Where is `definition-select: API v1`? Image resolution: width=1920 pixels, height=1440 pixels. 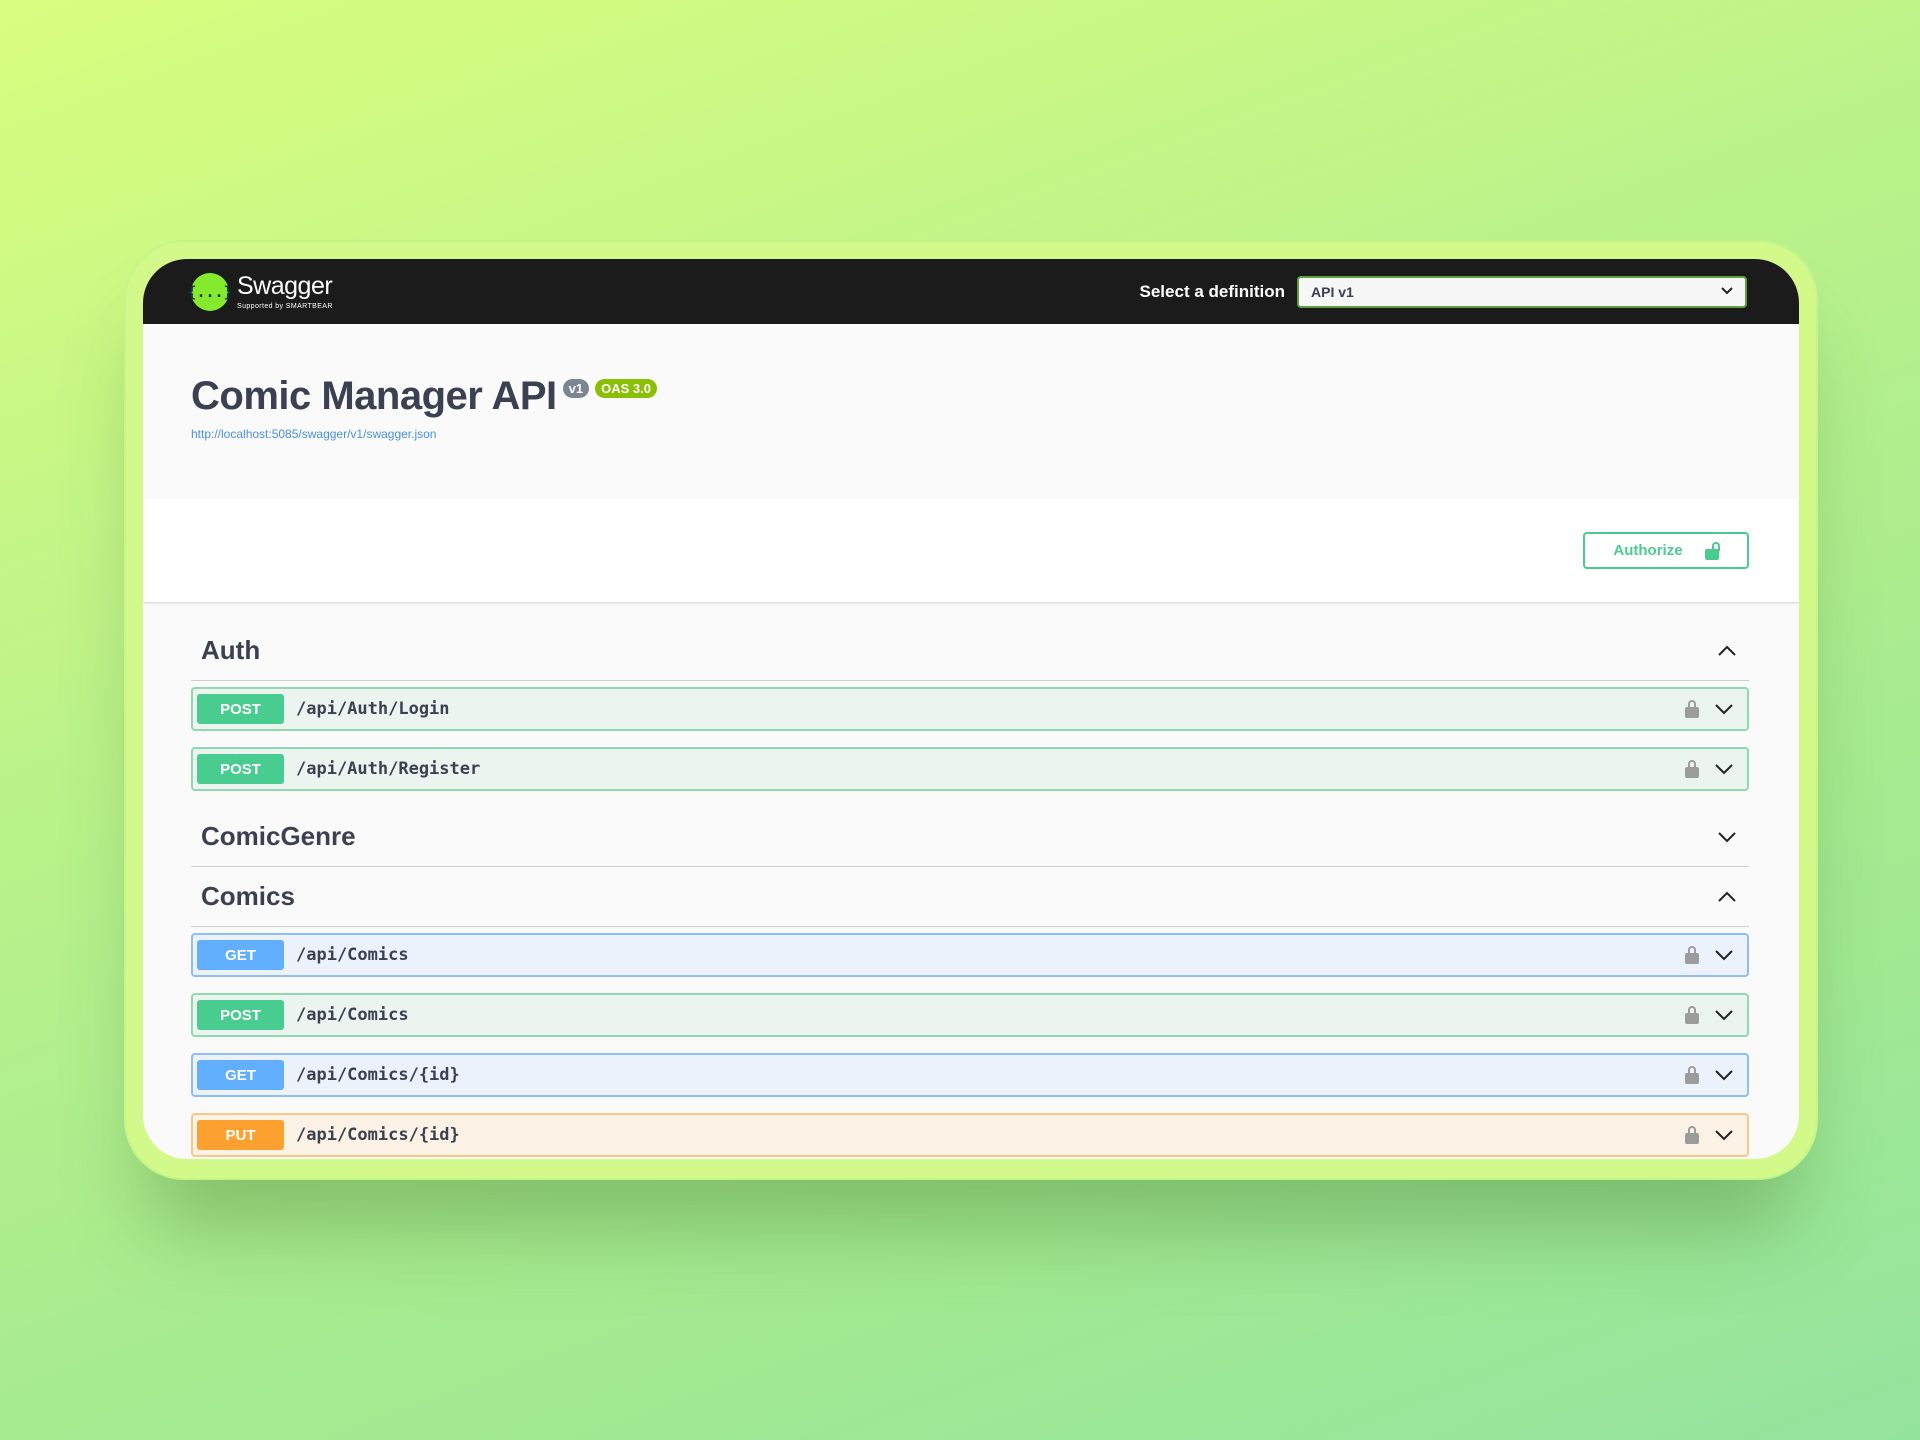 definition-select: API v1 is located at coordinates (1522, 291).